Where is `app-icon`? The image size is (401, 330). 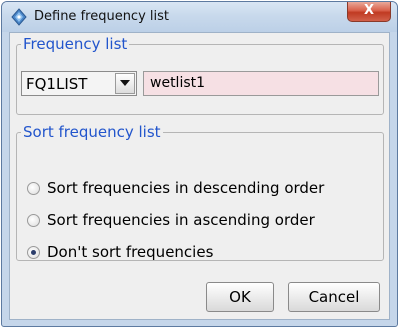
app-icon is located at coordinates (19, 17).